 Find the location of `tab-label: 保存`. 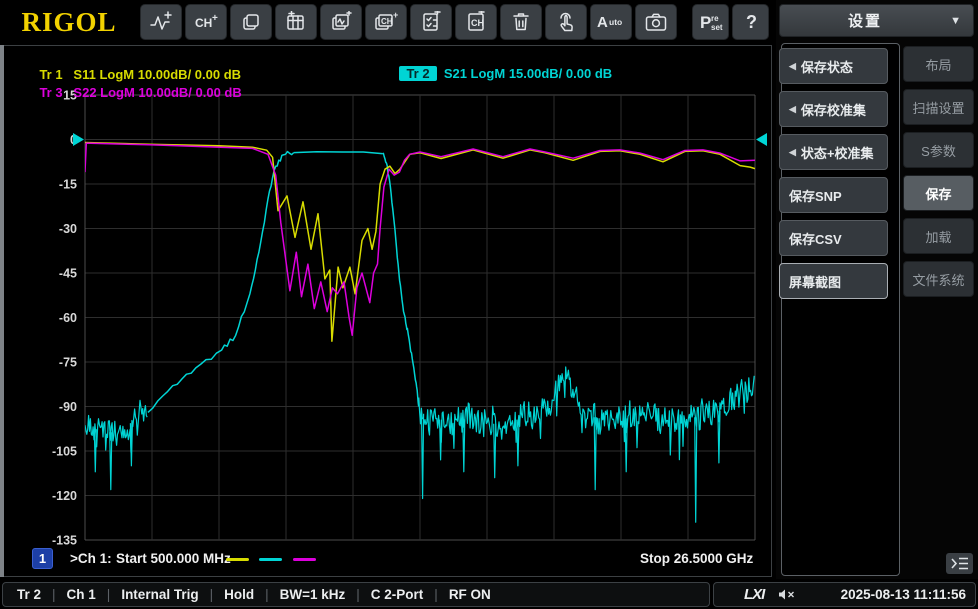

tab-label: 保存 is located at coordinates (938, 194).